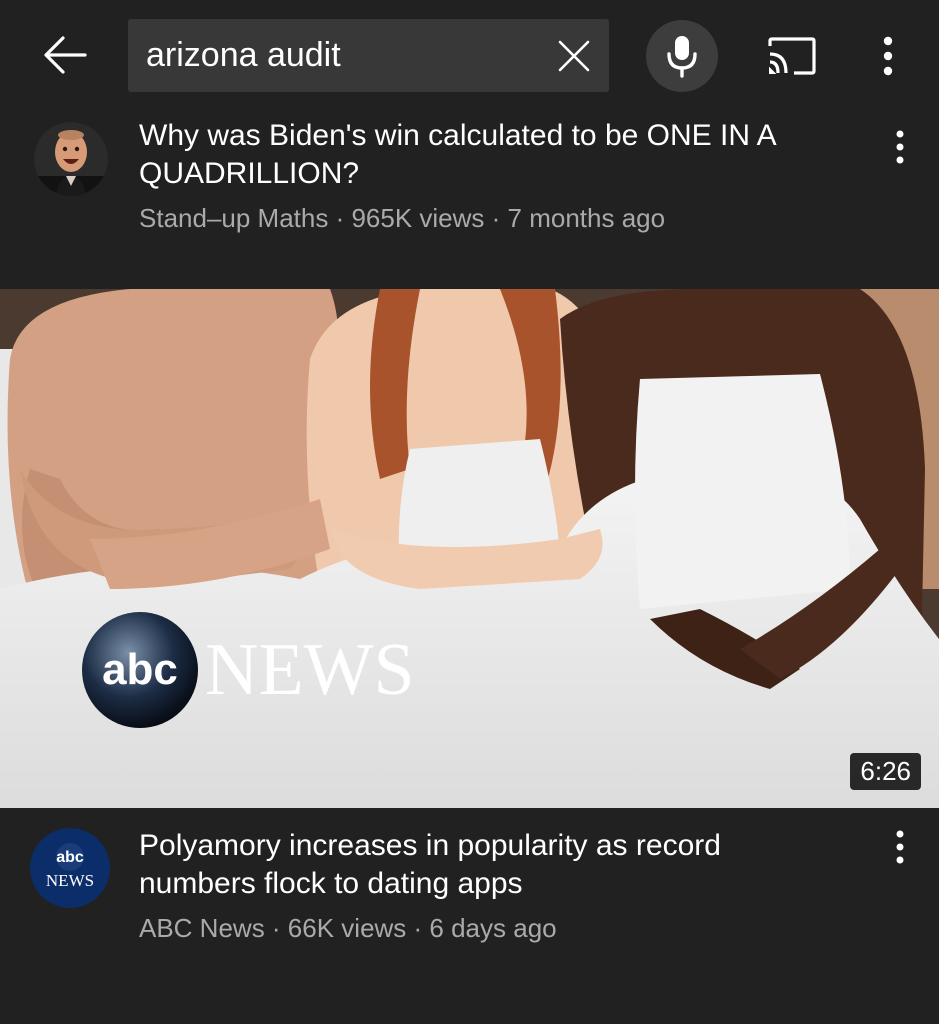 The width and height of the screenshot is (939, 1024). I want to click on channel-avatar: abc NEWS, so click(70, 868).